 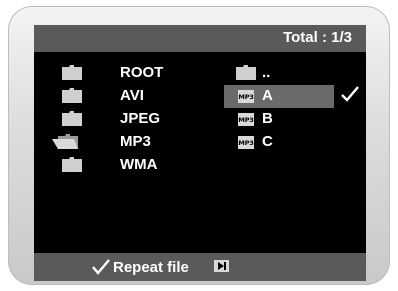 I want to click on folder-item-mp3: MP3, so click(x=130, y=142).